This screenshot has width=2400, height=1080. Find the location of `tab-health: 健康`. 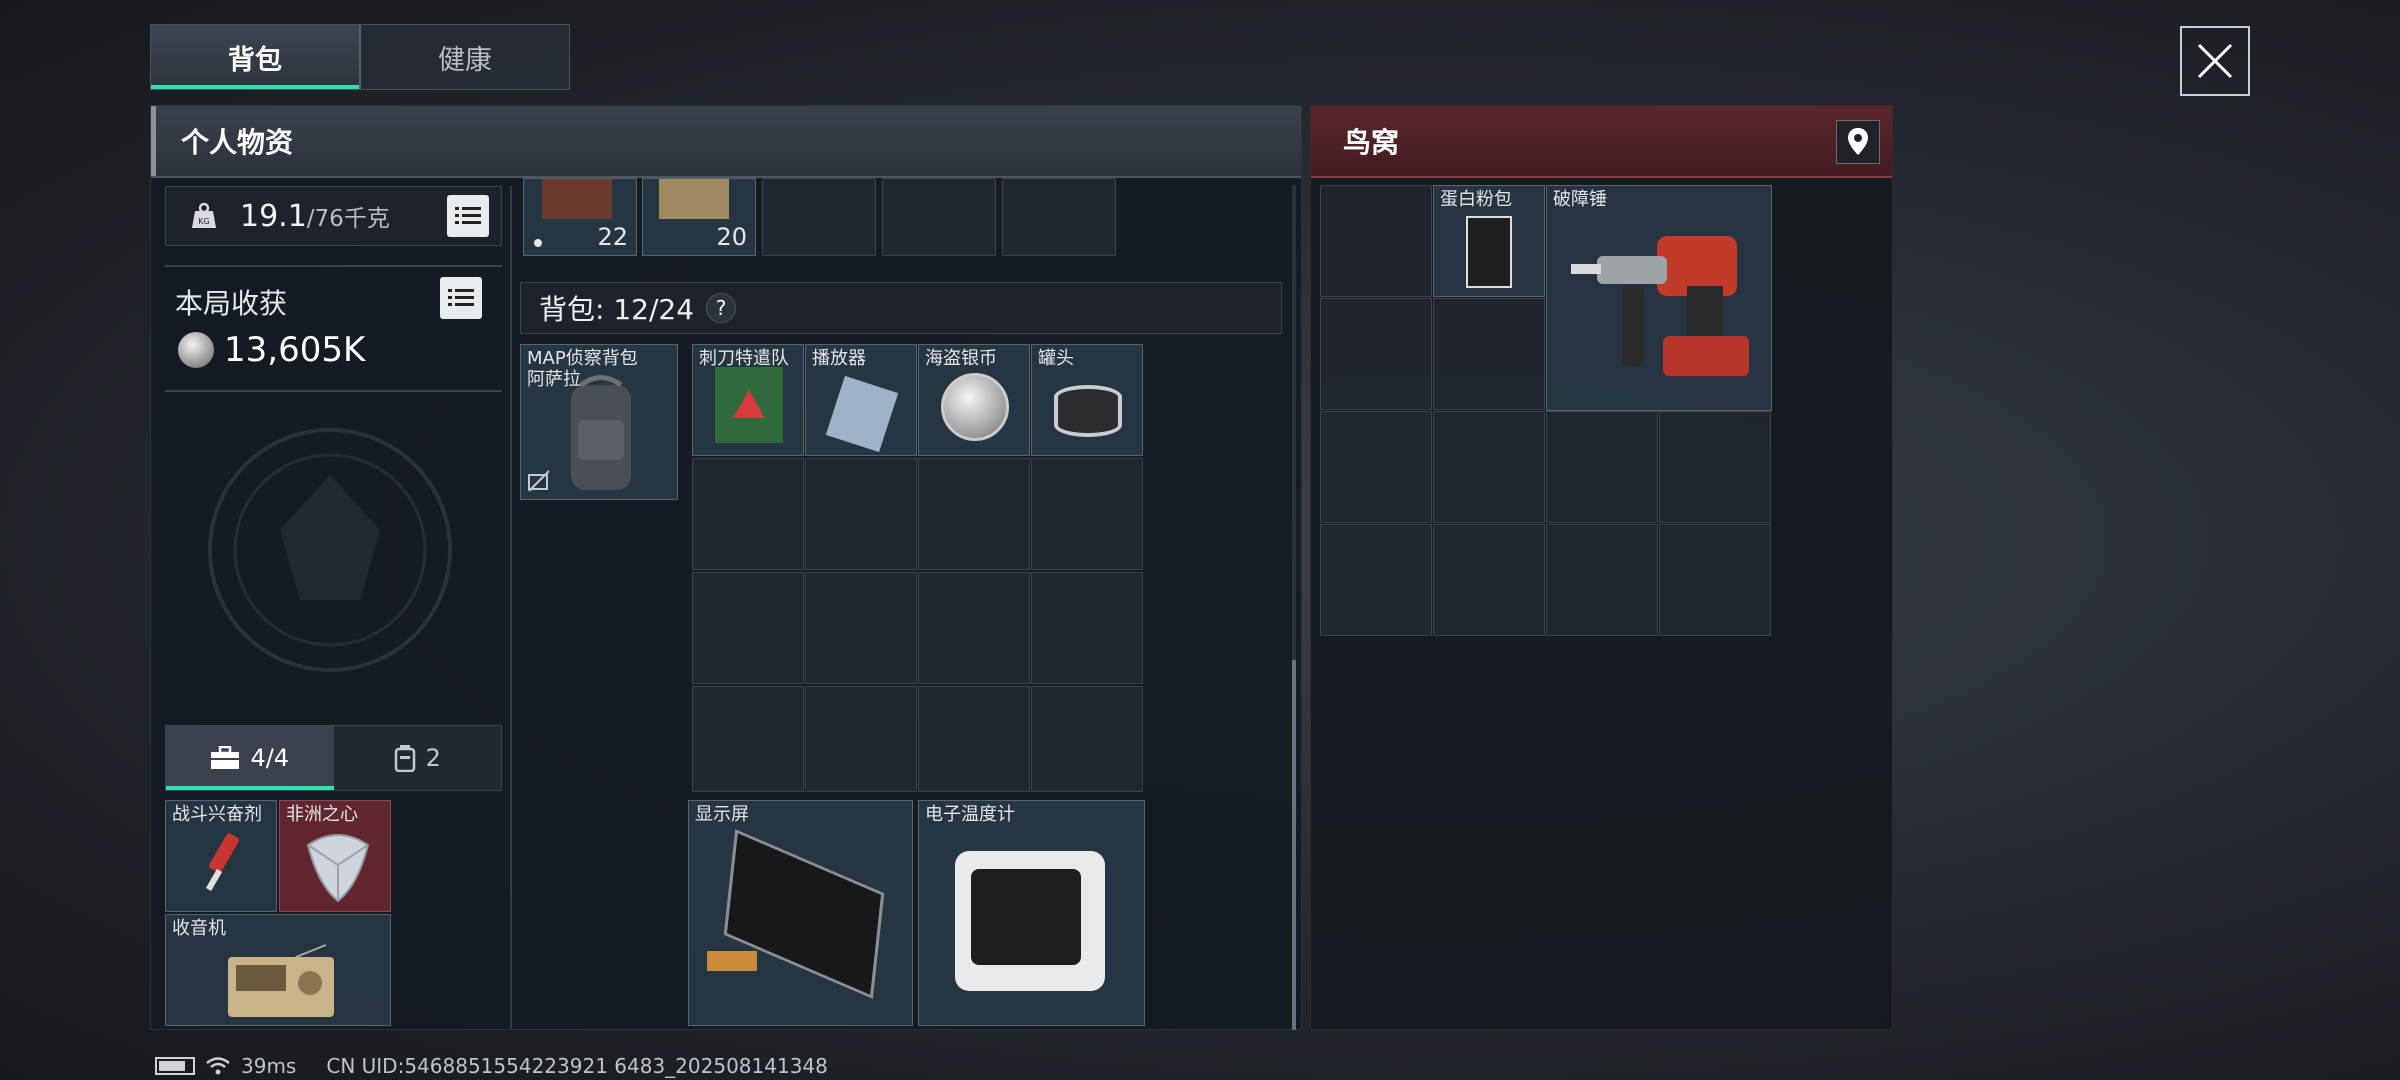

tab-health: 健康 is located at coordinates (464, 57).